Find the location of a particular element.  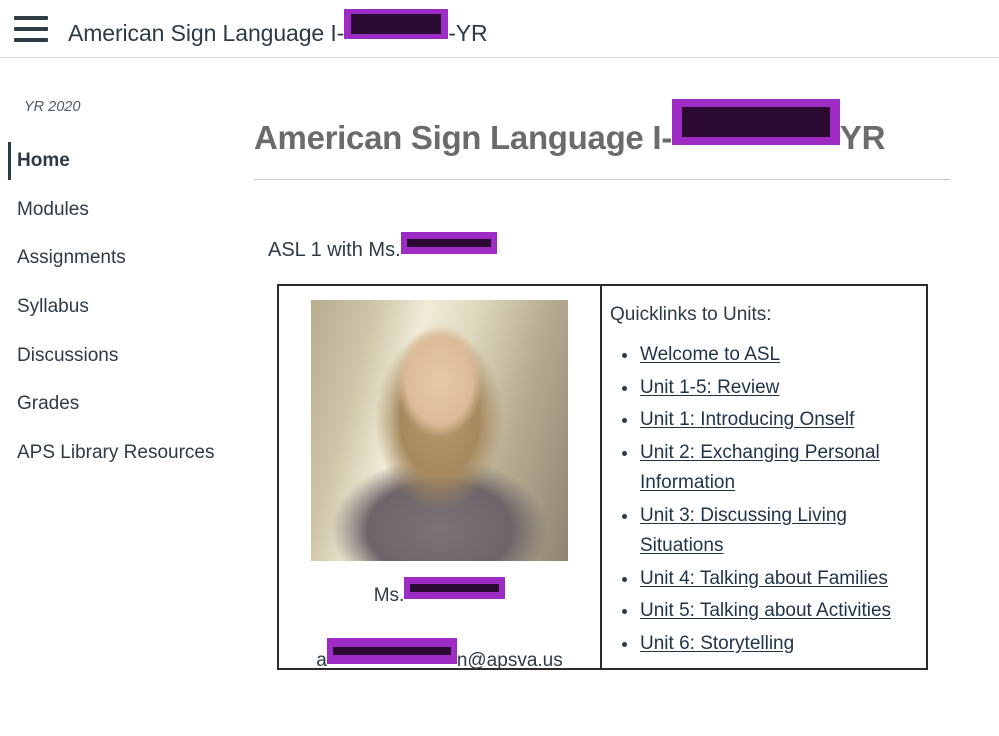

sidebar-item-label: Discussions is located at coordinates (68, 355).